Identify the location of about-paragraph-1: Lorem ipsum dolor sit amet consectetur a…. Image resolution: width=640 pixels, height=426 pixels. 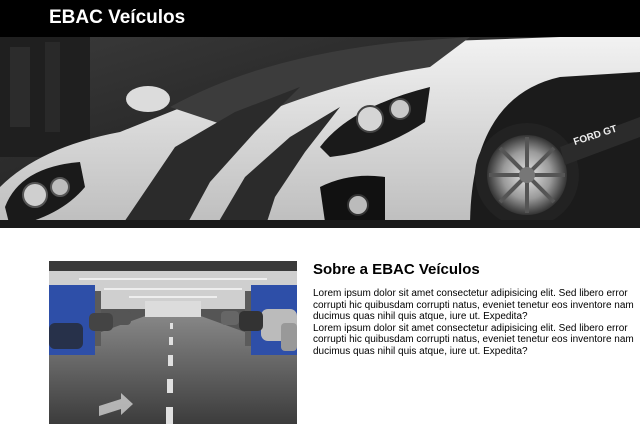
(473, 305).